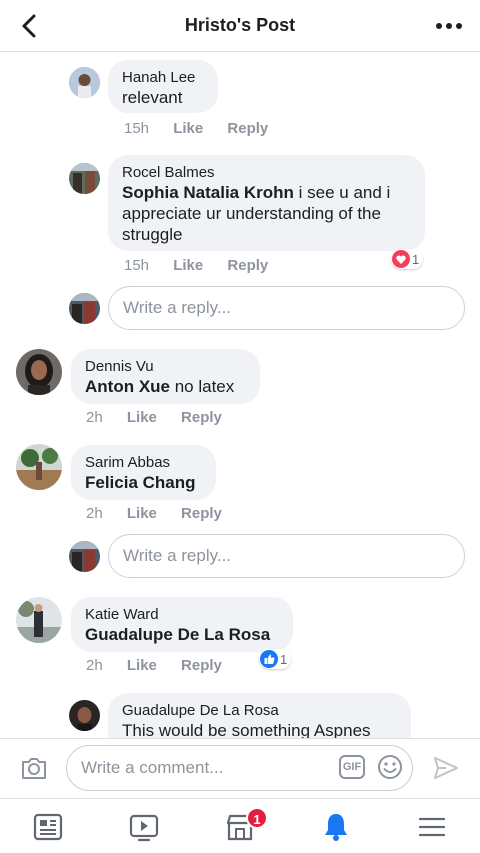 The image size is (480, 853). I want to click on comment-text: Sophia Natalia Krohn i see u and i, so click(266, 192).